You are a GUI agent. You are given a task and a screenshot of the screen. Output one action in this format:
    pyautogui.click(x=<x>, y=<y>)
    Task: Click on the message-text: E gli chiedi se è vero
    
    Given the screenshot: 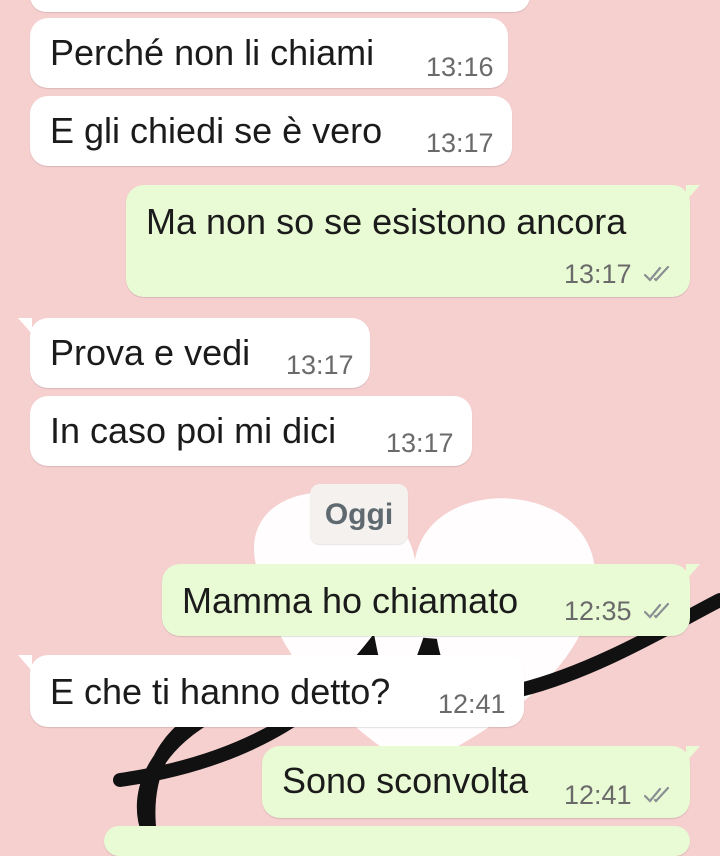 What is the action you would take?
    pyautogui.click(x=216, y=130)
    